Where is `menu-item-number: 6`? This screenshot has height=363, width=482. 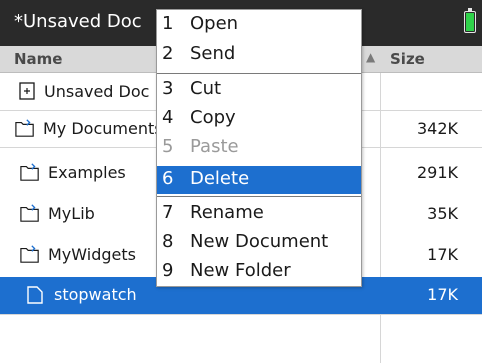 menu-item-number: 6 is located at coordinates (168, 178).